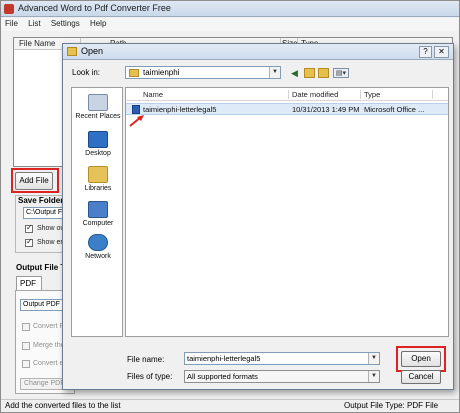  I want to click on show-error-checkbox, so click(29, 242).